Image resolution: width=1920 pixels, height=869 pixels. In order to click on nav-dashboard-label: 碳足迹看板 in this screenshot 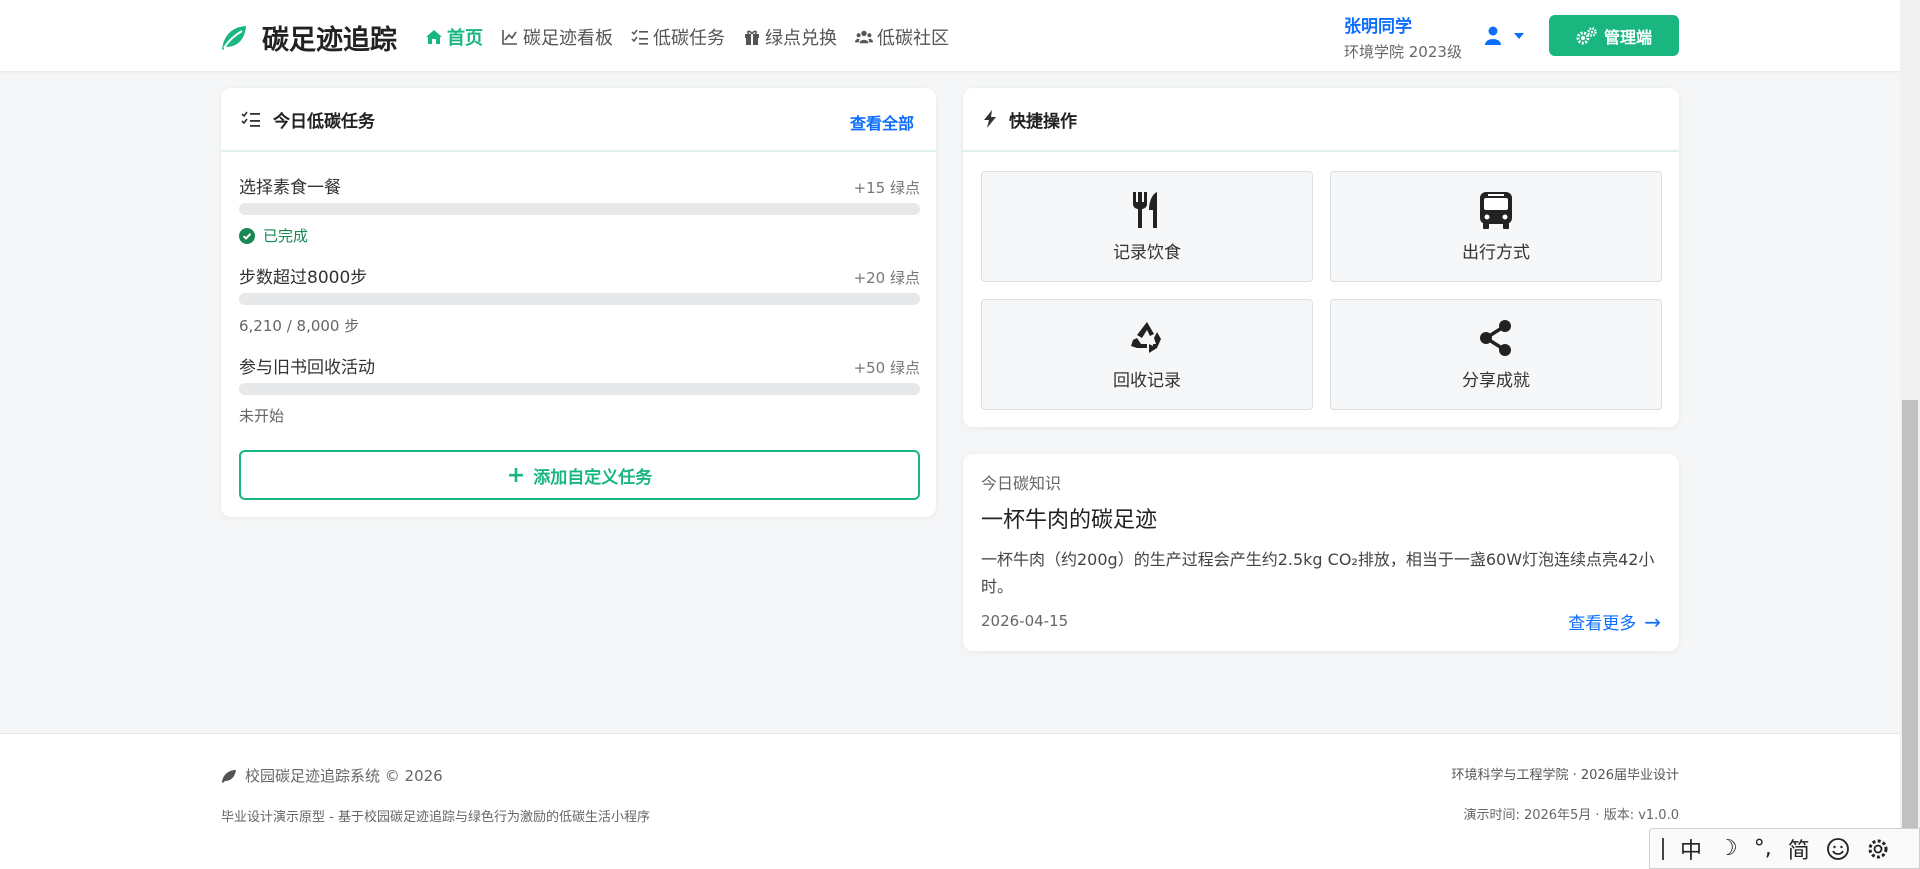, I will do `click(568, 38)`.